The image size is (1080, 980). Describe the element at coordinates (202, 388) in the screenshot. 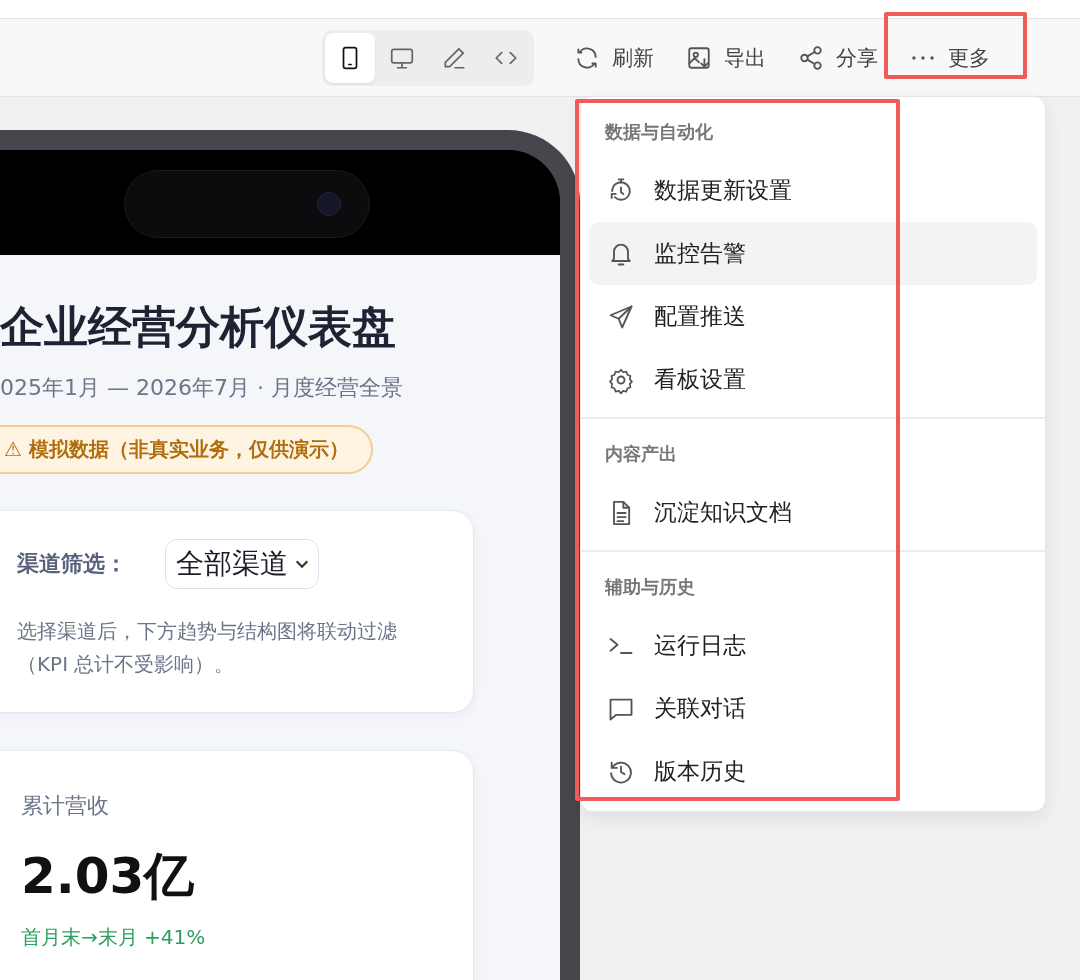

I see `date-range: 025年1月 — 2026年7月 · 月度经营全景` at that location.